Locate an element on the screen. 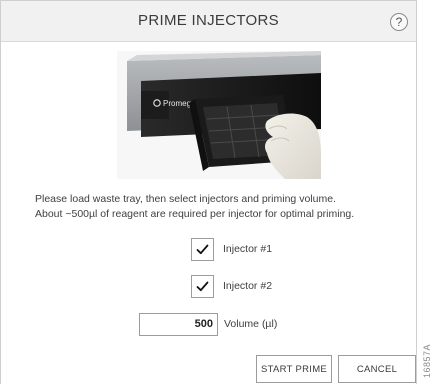 This screenshot has width=437, height=384. dialog-title: PRIME INJECTORS is located at coordinates (208, 20).